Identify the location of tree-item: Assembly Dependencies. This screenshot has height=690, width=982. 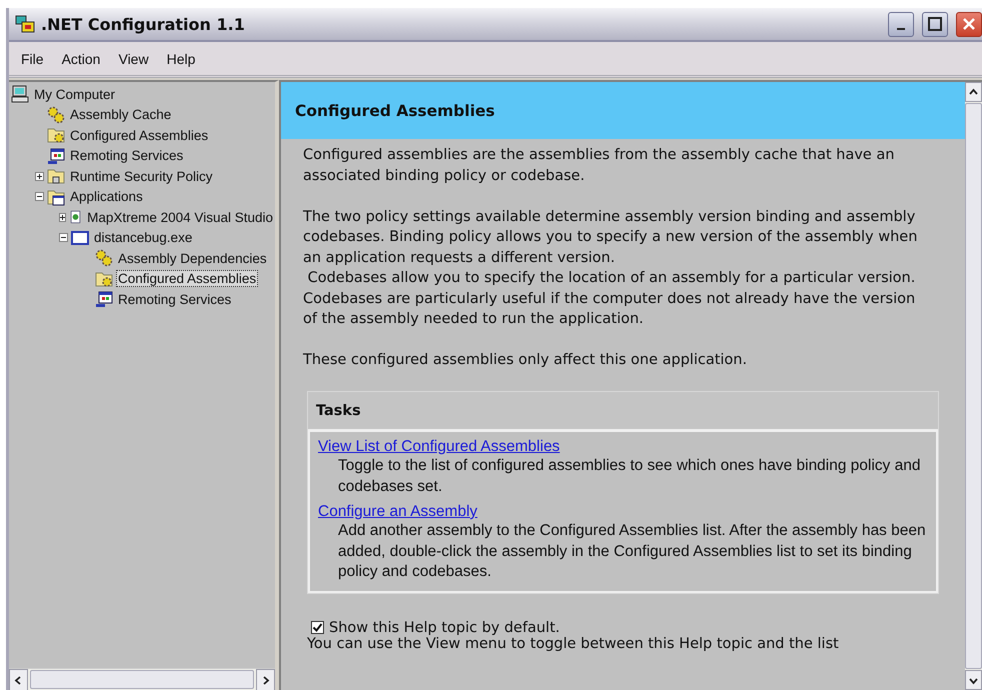
(192, 258).